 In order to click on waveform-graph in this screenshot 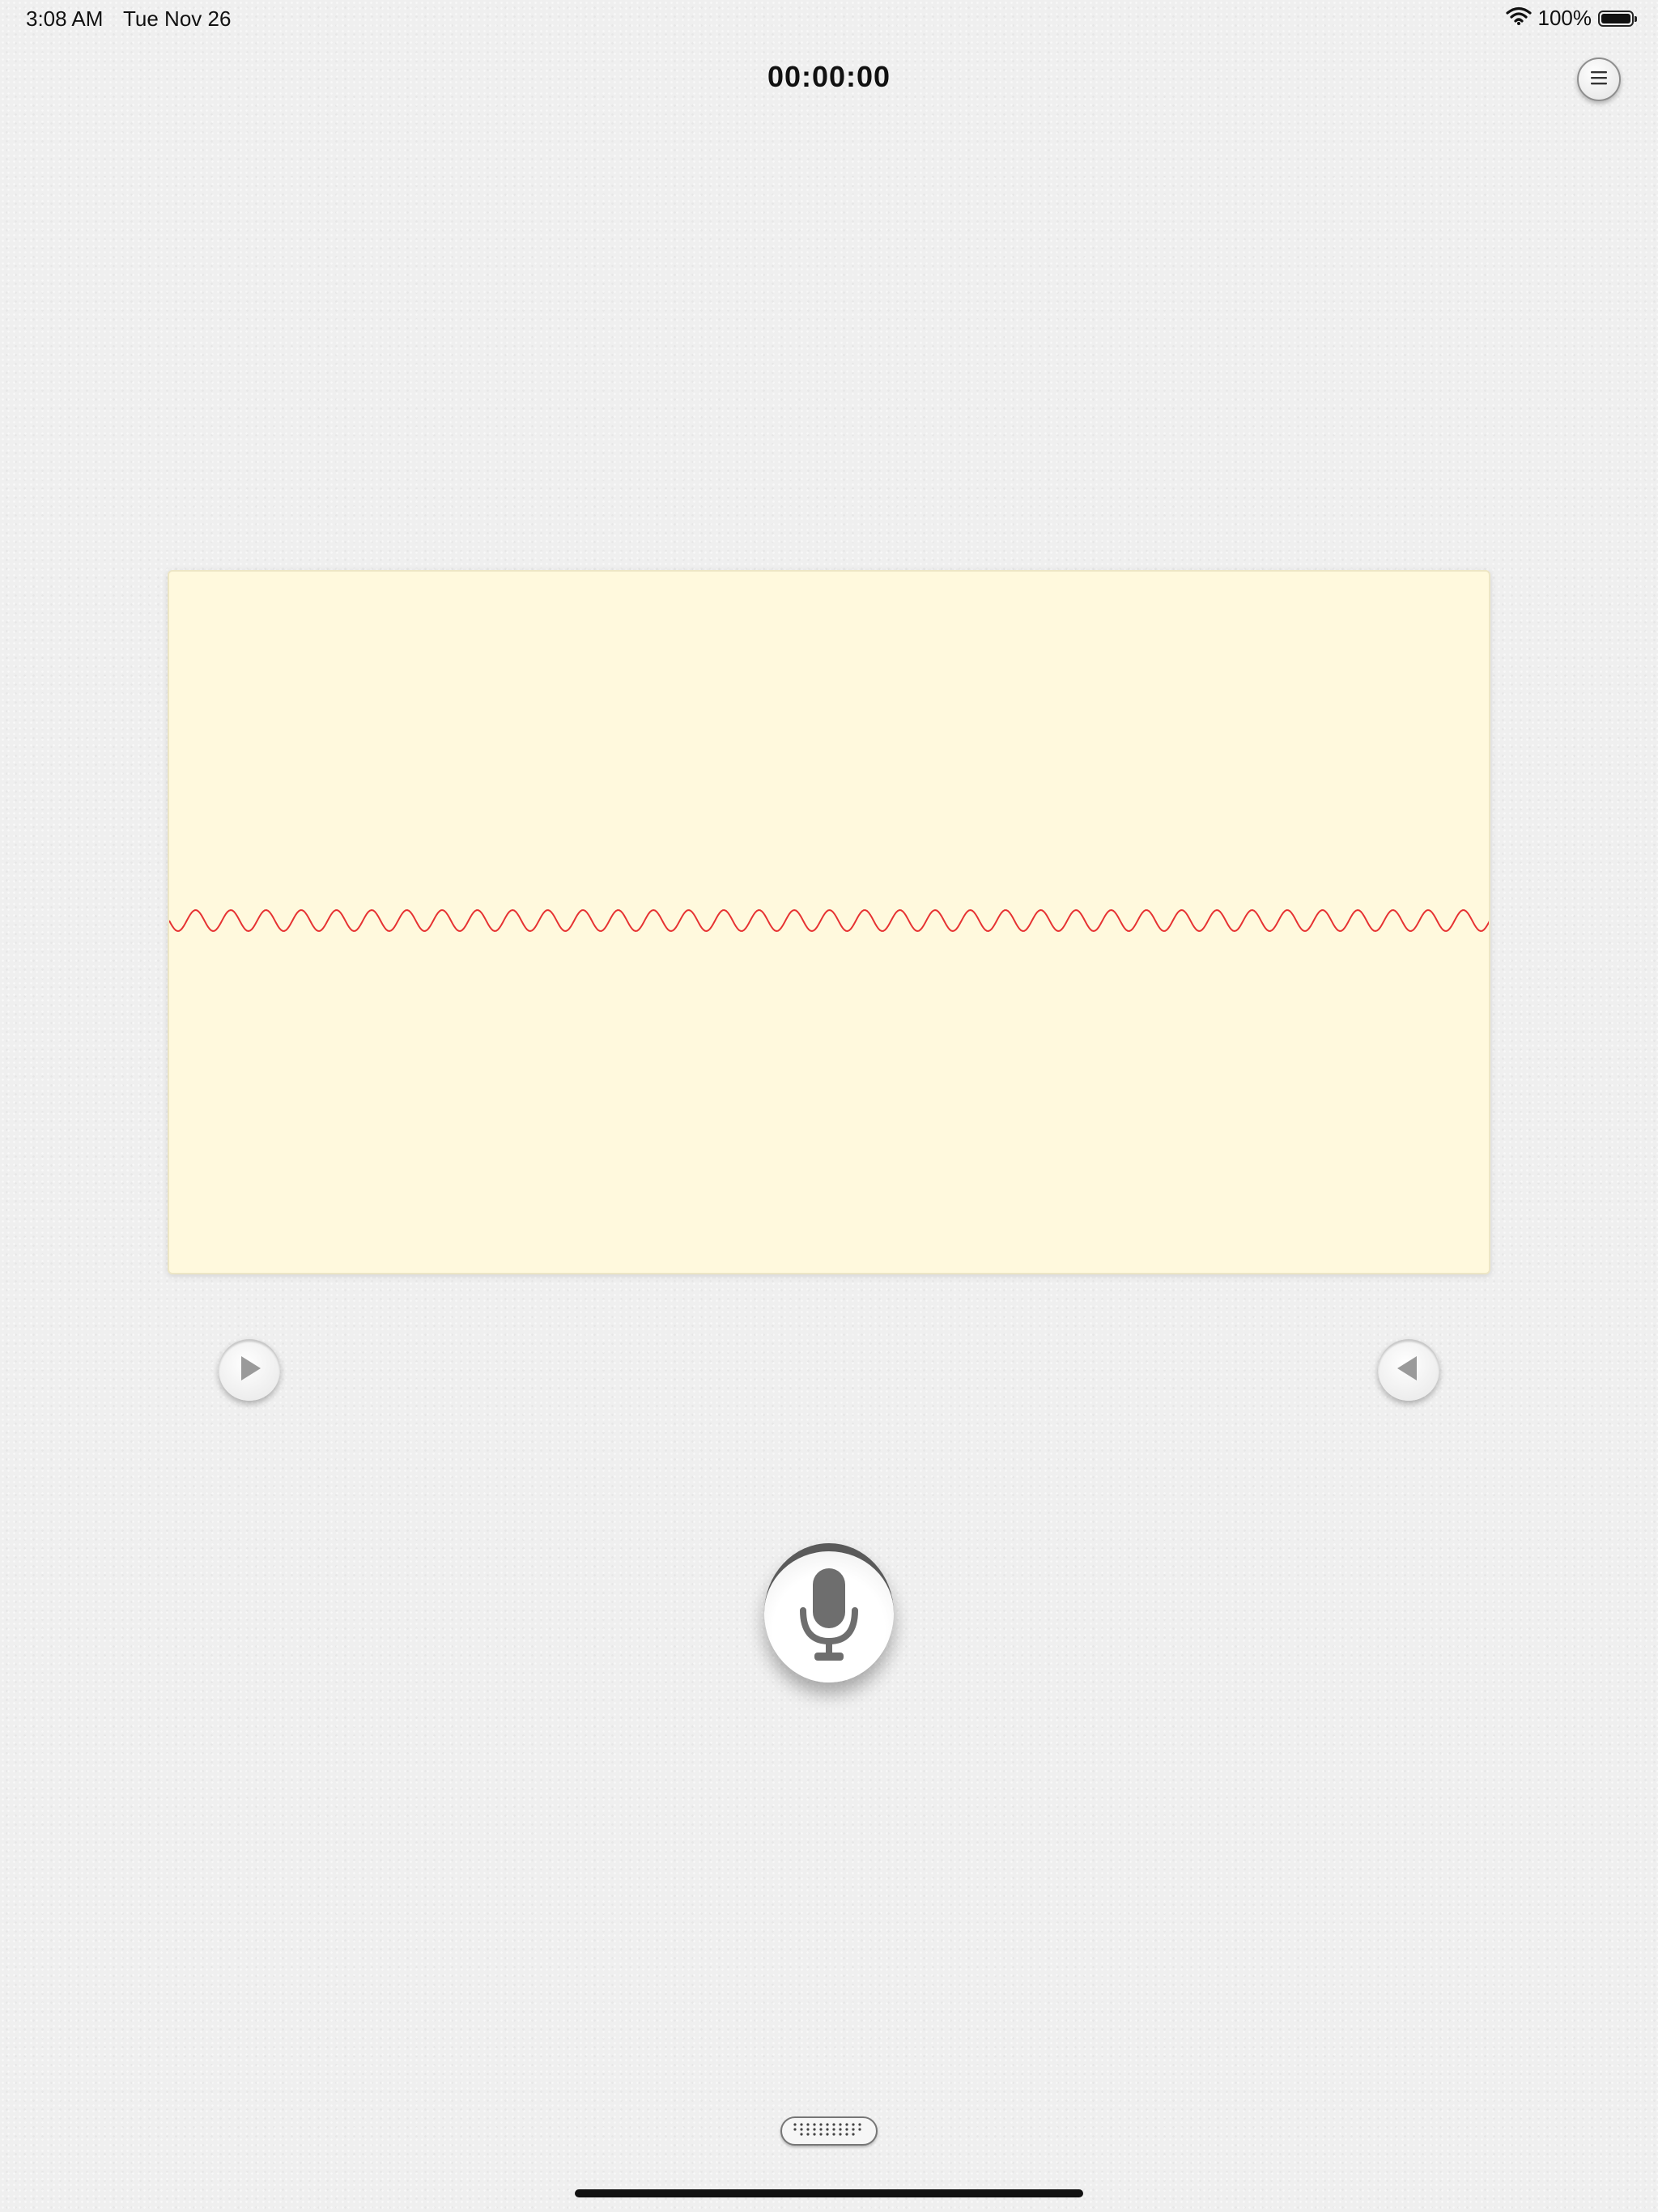, I will do `click(829, 920)`.